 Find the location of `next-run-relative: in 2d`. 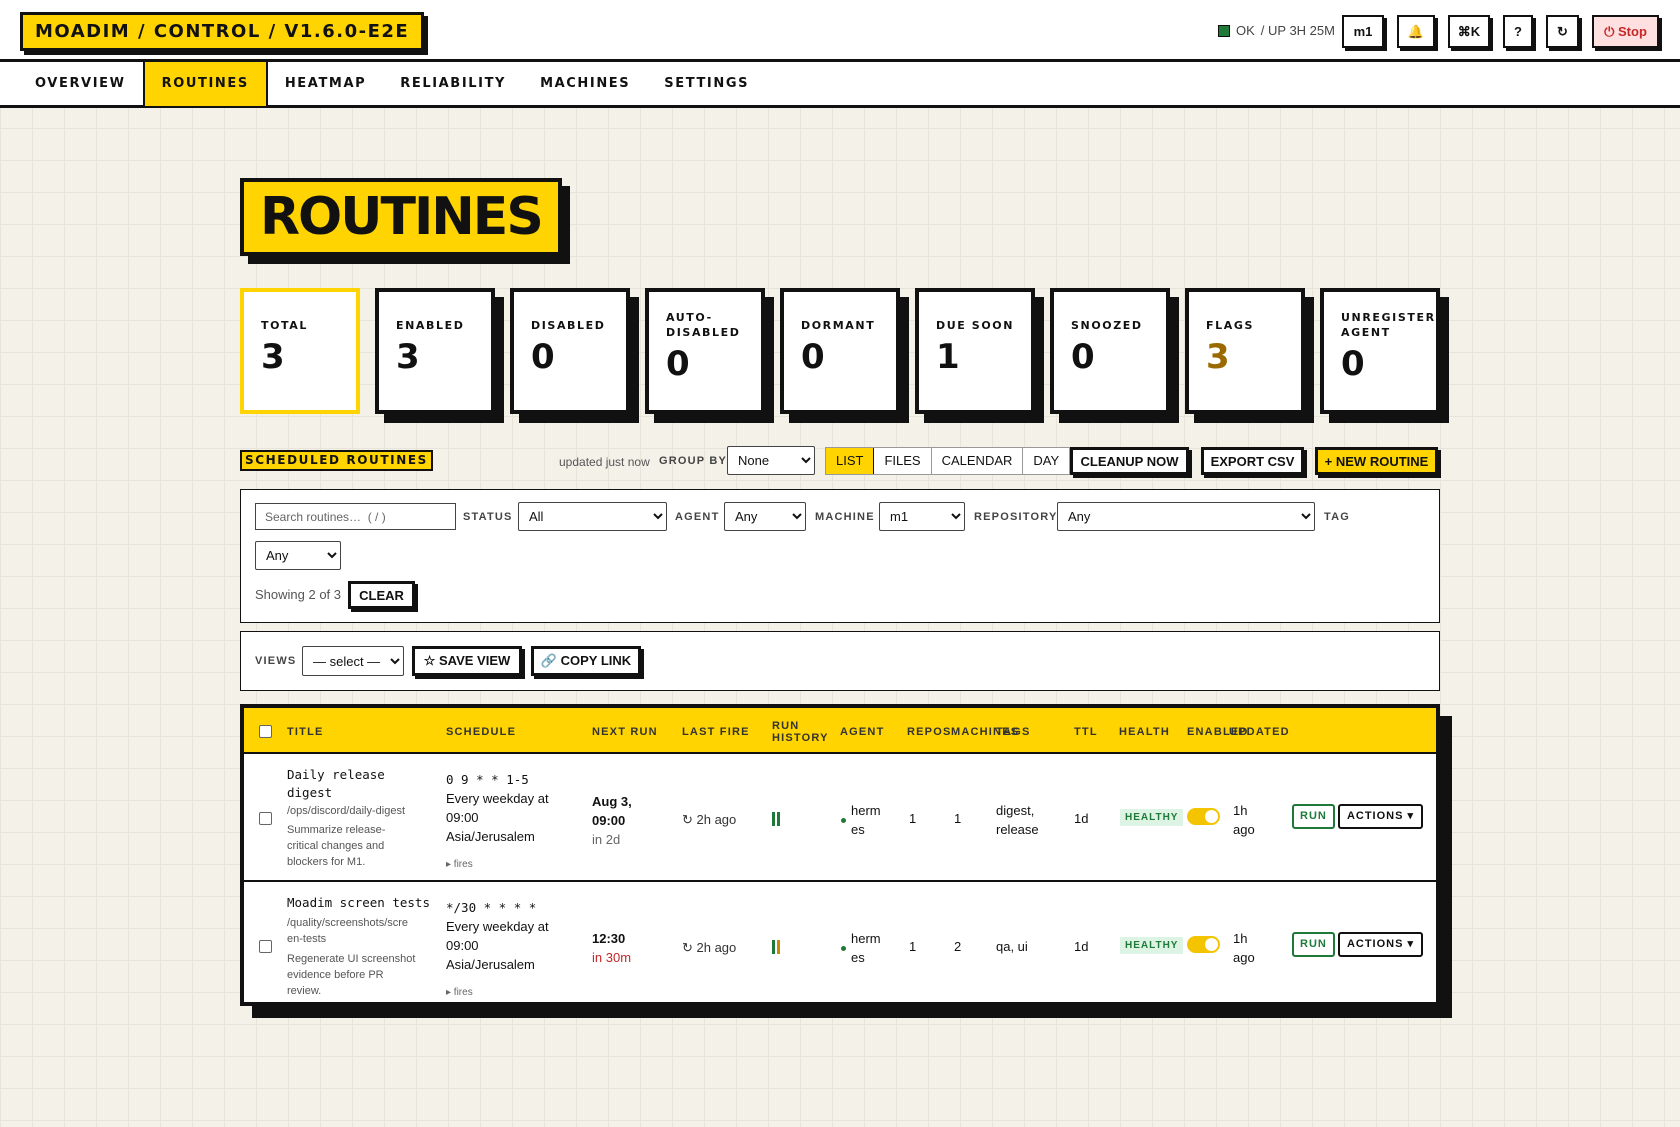

next-run-relative: in 2d is located at coordinates (606, 839).